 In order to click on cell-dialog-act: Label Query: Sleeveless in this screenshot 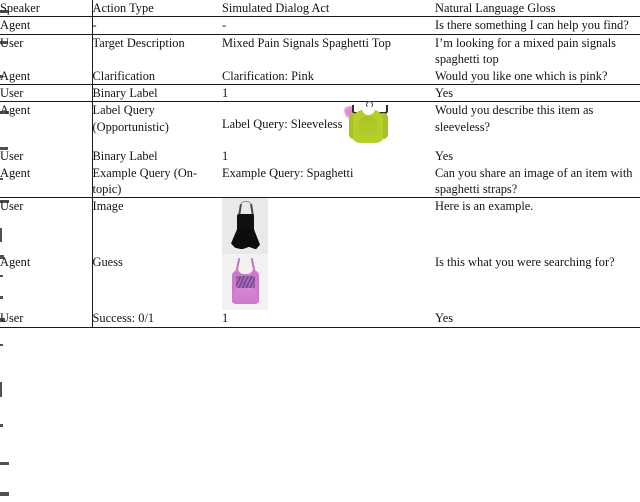, I will do `click(328, 124)`.